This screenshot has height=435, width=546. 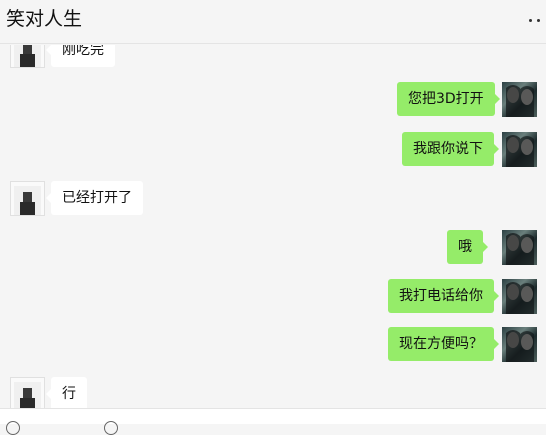 What do you see at coordinates (44, 19) in the screenshot?
I see `chat-title: 笑对人生` at bounding box center [44, 19].